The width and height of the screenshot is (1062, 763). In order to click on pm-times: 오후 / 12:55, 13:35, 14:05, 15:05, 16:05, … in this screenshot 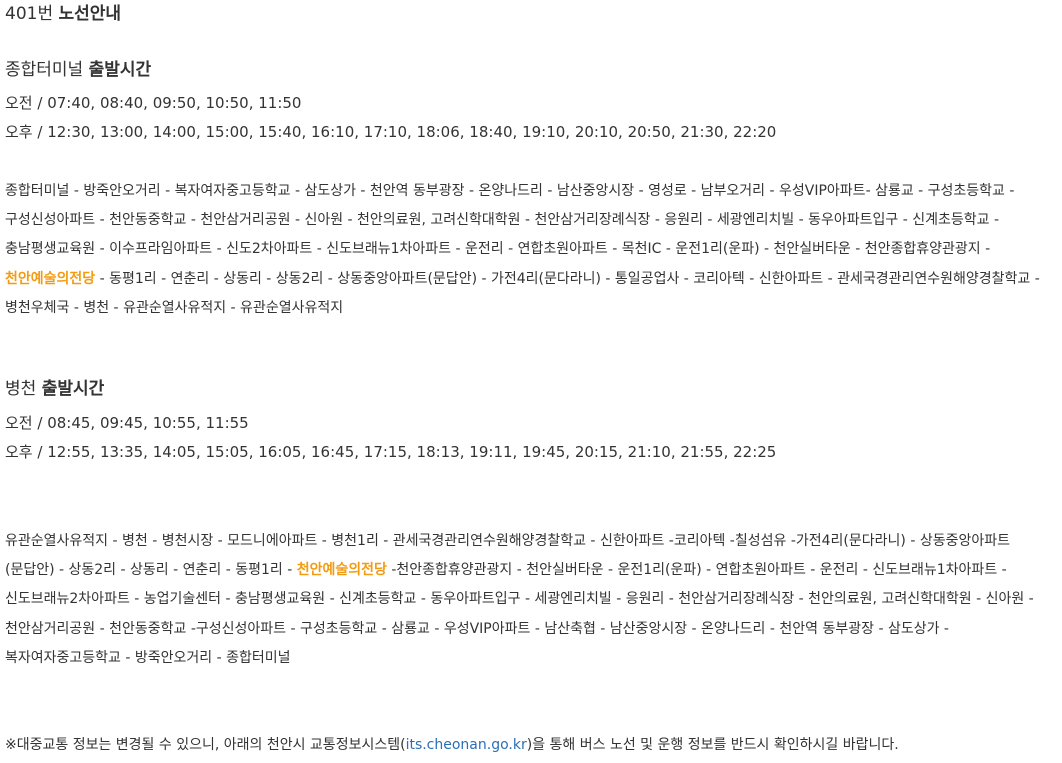, I will do `click(391, 452)`.